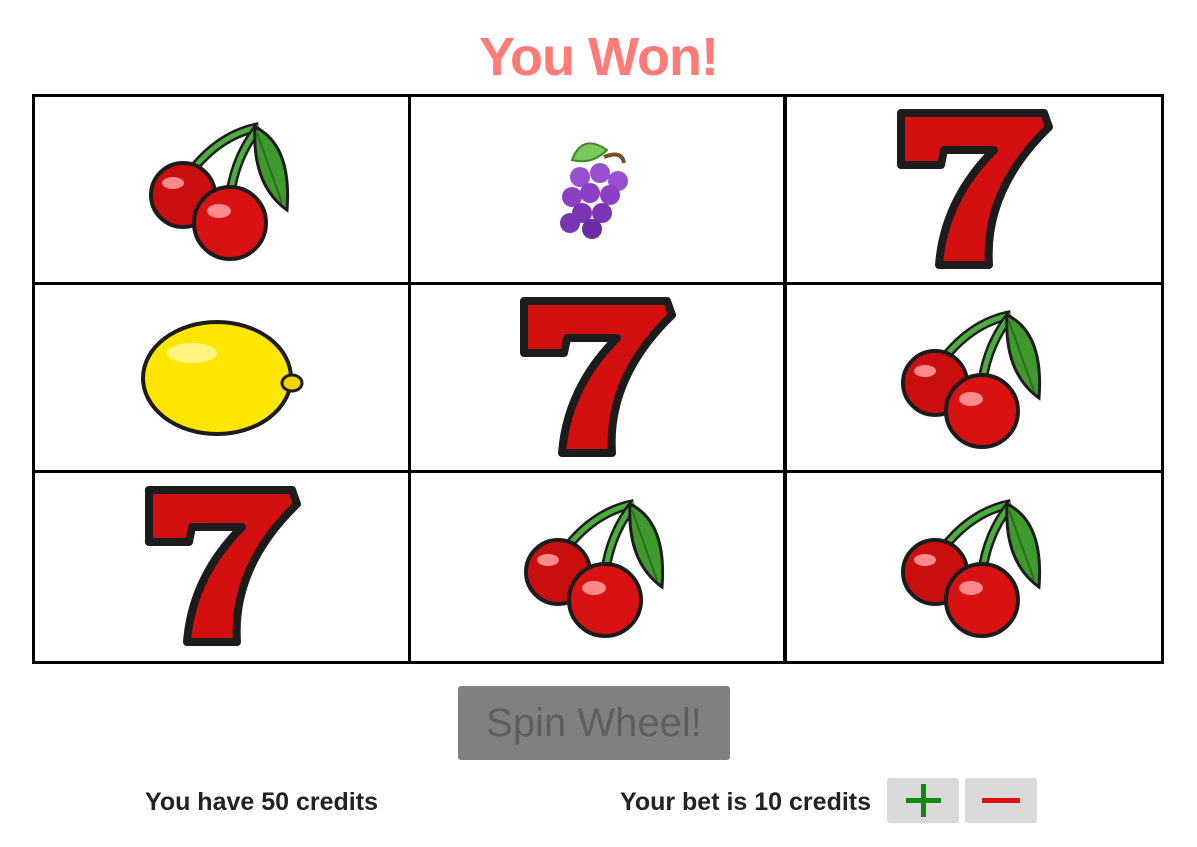 Image resolution: width=1197 pixels, height=847 pixels. I want to click on decrease-bet-button, so click(1001, 800).